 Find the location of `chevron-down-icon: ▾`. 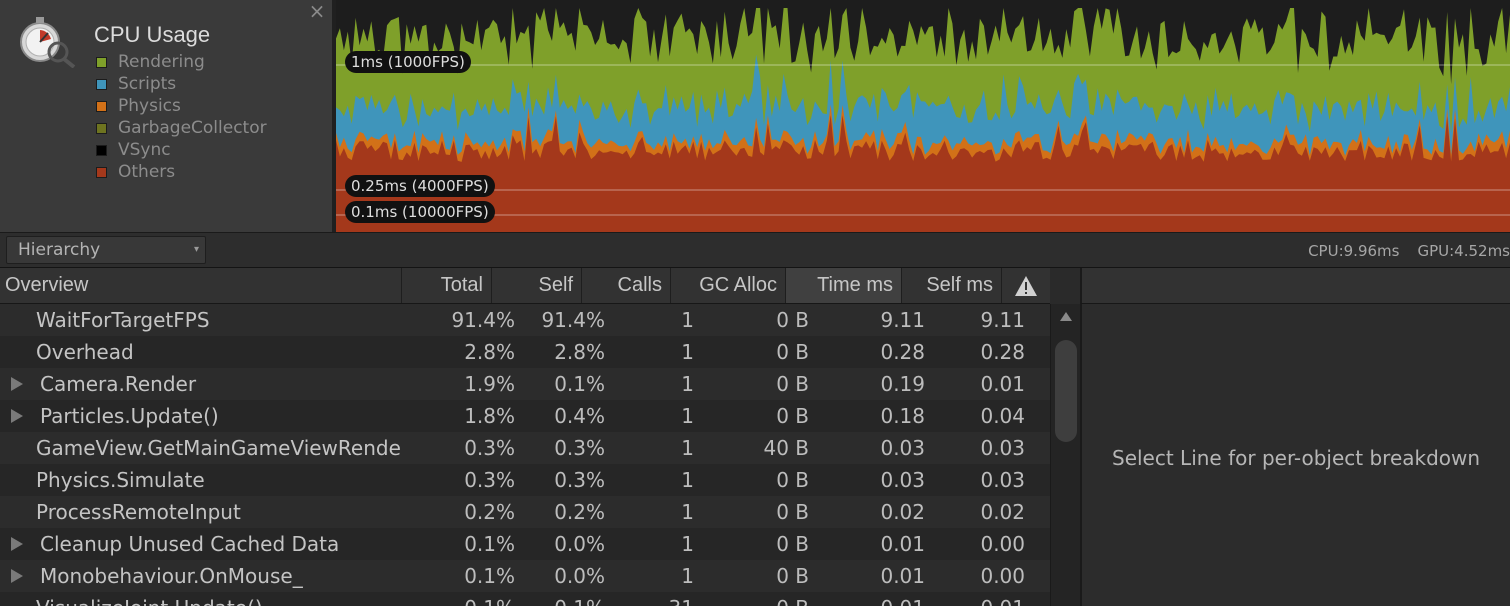

chevron-down-icon: ▾ is located at coordinates (196, 249).